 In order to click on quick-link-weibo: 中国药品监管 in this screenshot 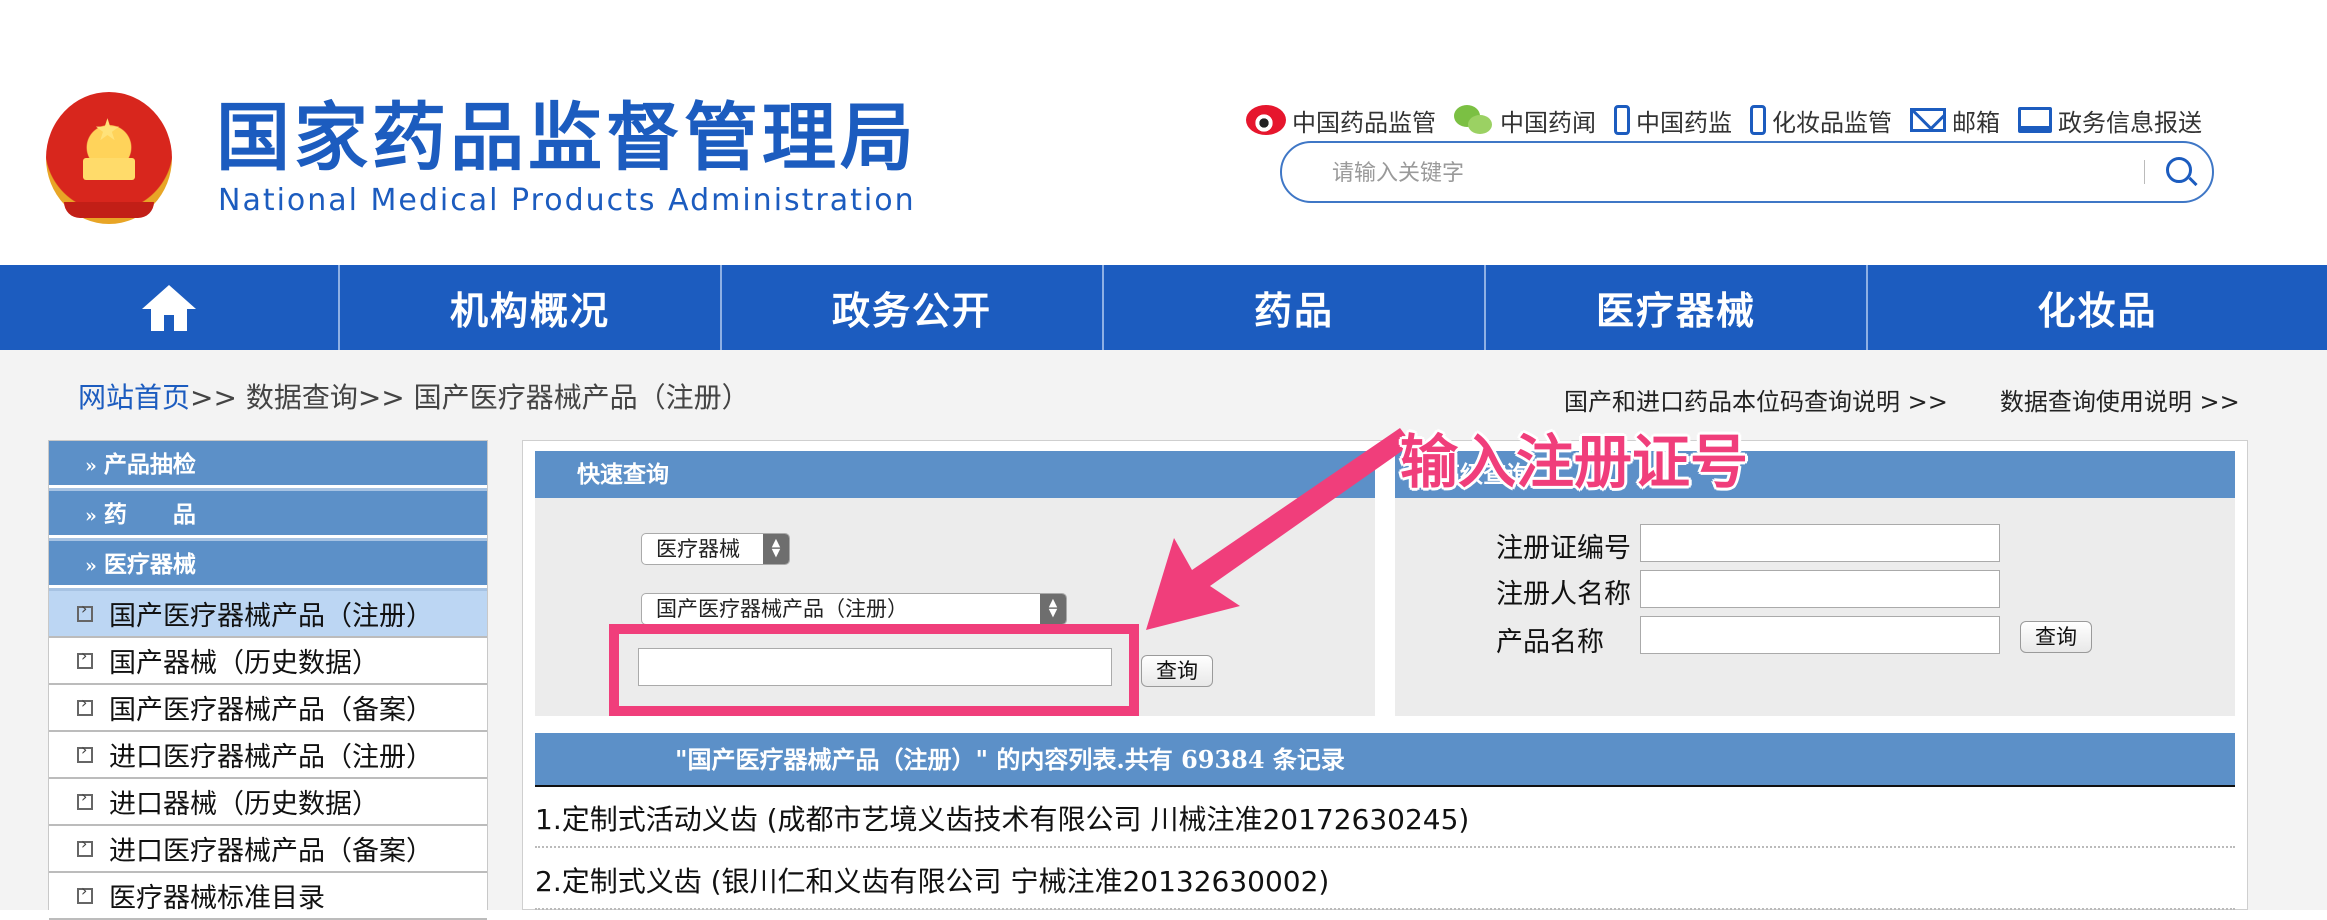, I will do `click(1341, 120)`.